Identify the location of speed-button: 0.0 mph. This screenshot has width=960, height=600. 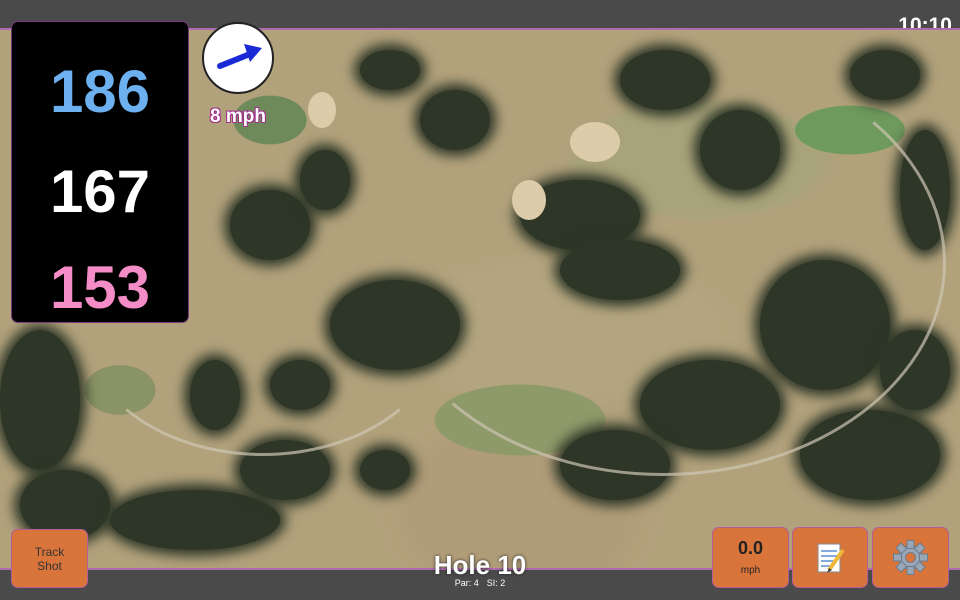
(750, 557).